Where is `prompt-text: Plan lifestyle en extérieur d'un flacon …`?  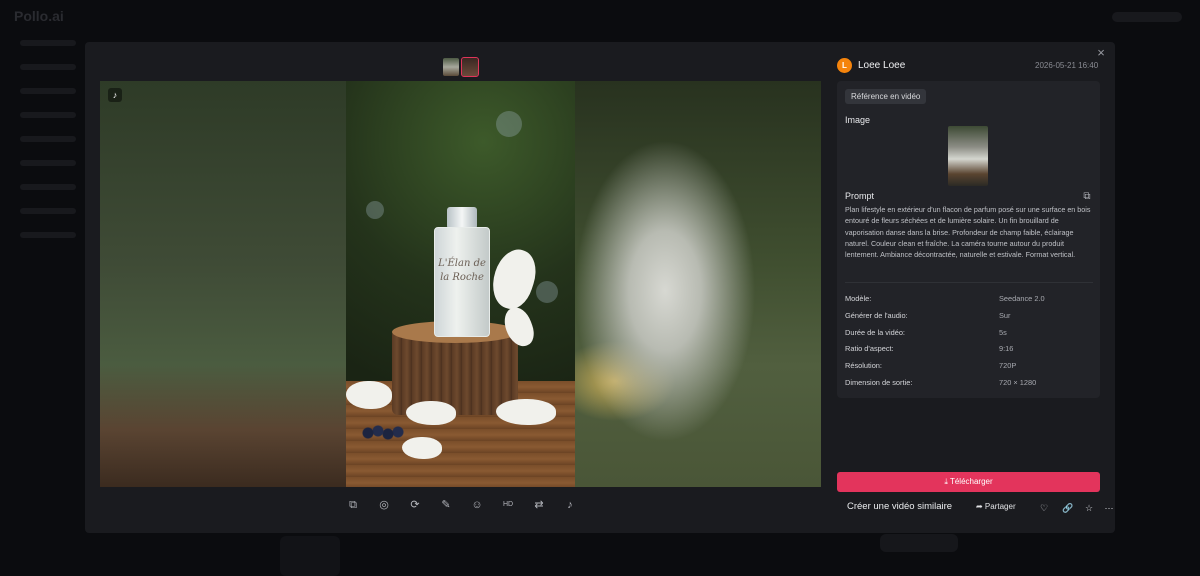
prompt-text: Plan lifestyle en extérieur d'un flacon … is located at coordinates (968, 232).